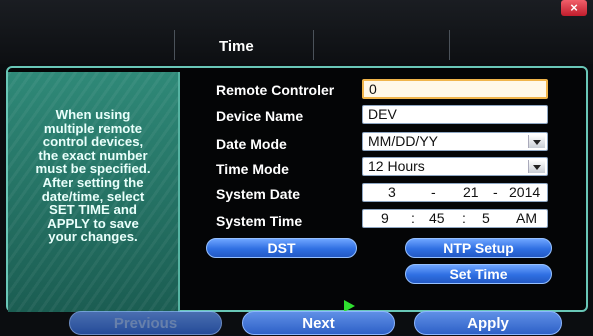 The width and height of the screenshot is (593, 336). I want to click on system-time-input: 9 : 45 : 5 AM, so click(455, 218).